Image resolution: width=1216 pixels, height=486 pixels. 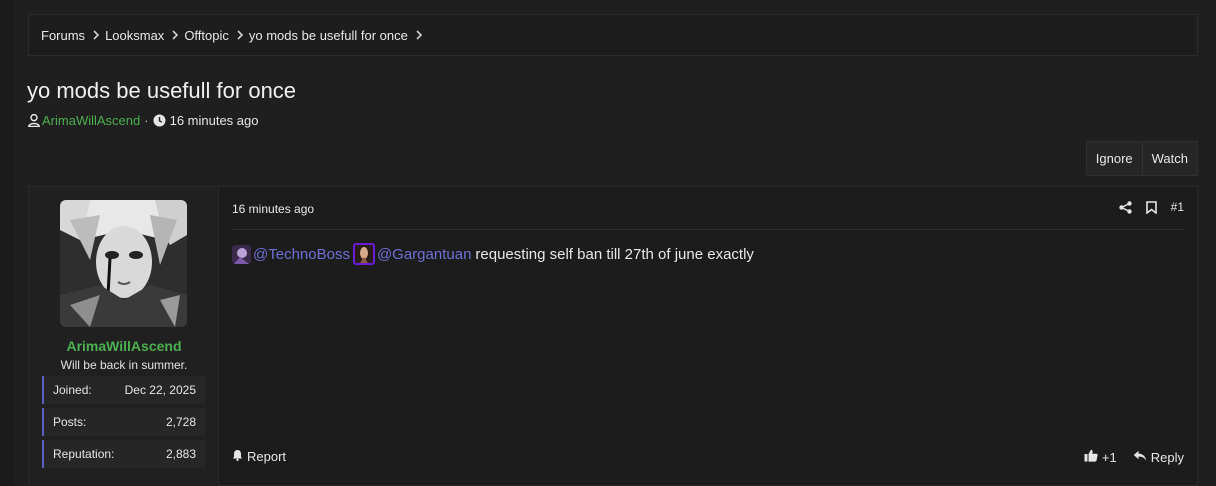 I want to click on post-footer-actions: +1 Reply, so click(x=1134, y=457).